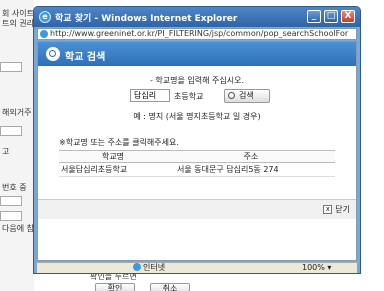 This screenshot has width=384, height=291. I want to click on close-icon: x, so click(328, 209).